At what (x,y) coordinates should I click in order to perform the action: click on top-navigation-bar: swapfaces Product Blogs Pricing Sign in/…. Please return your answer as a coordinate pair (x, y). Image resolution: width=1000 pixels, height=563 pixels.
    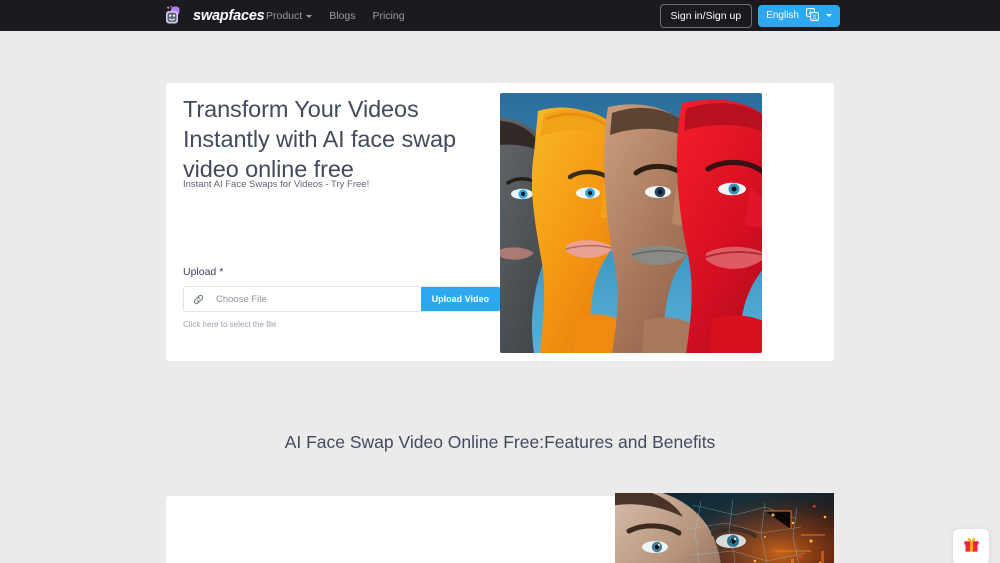
    Looking at the image, I should click on (500, 15).